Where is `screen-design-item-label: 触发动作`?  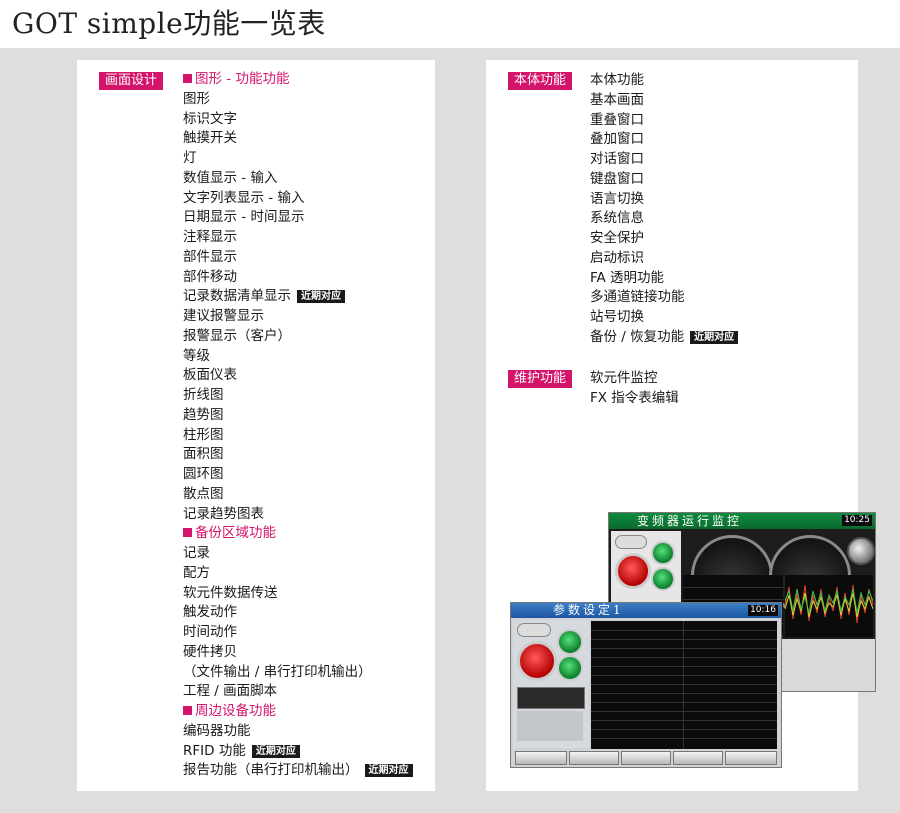
screen-design-item-label: 触发动作 is located at coordinates (210, 612).